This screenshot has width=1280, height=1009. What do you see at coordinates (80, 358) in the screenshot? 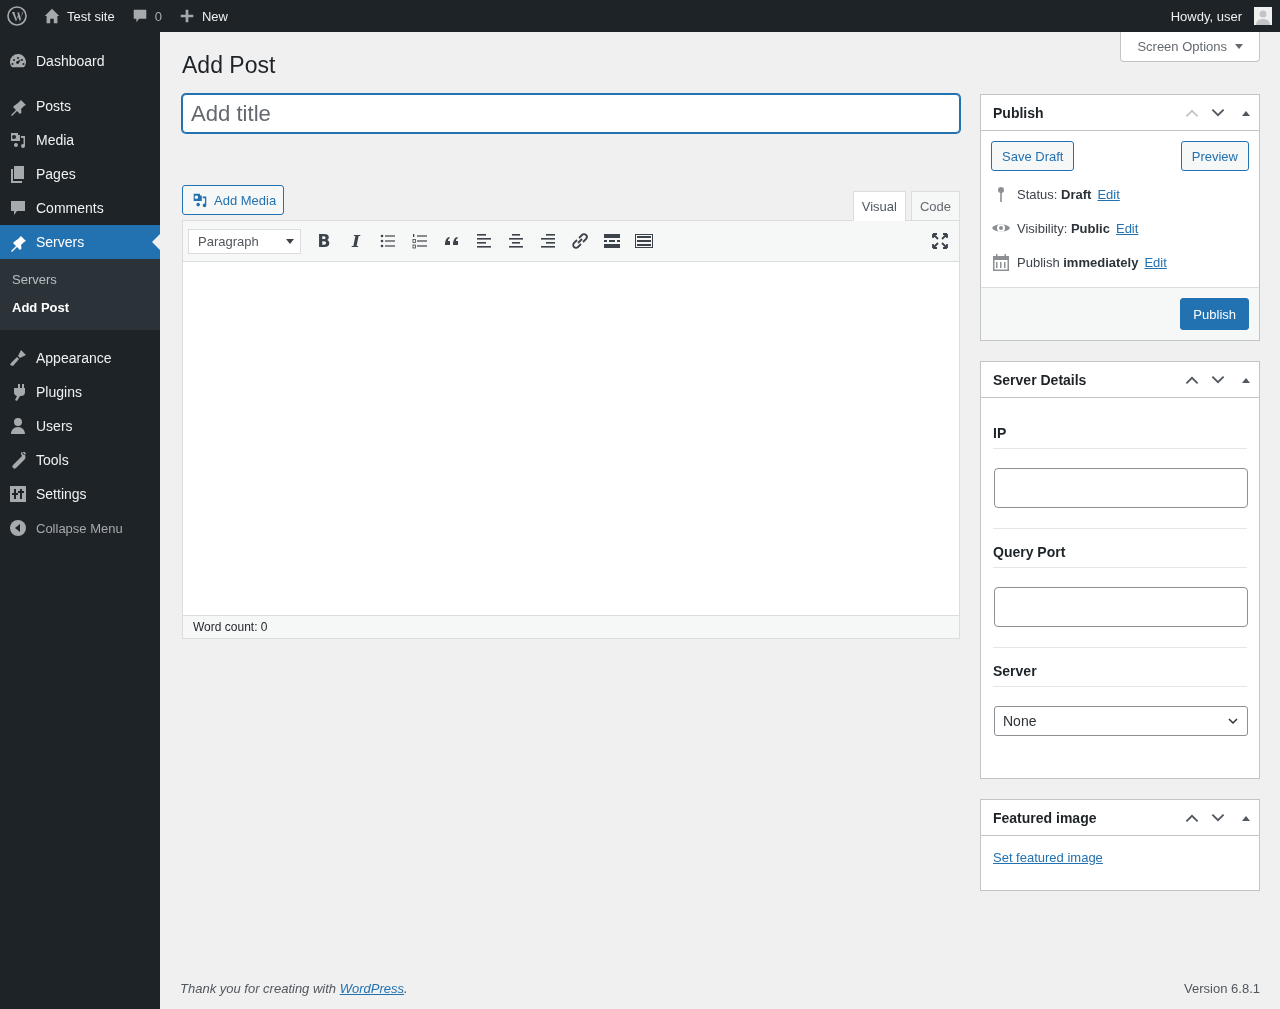
I see `menu-item: Appearance` at bounding box center [80, 358].